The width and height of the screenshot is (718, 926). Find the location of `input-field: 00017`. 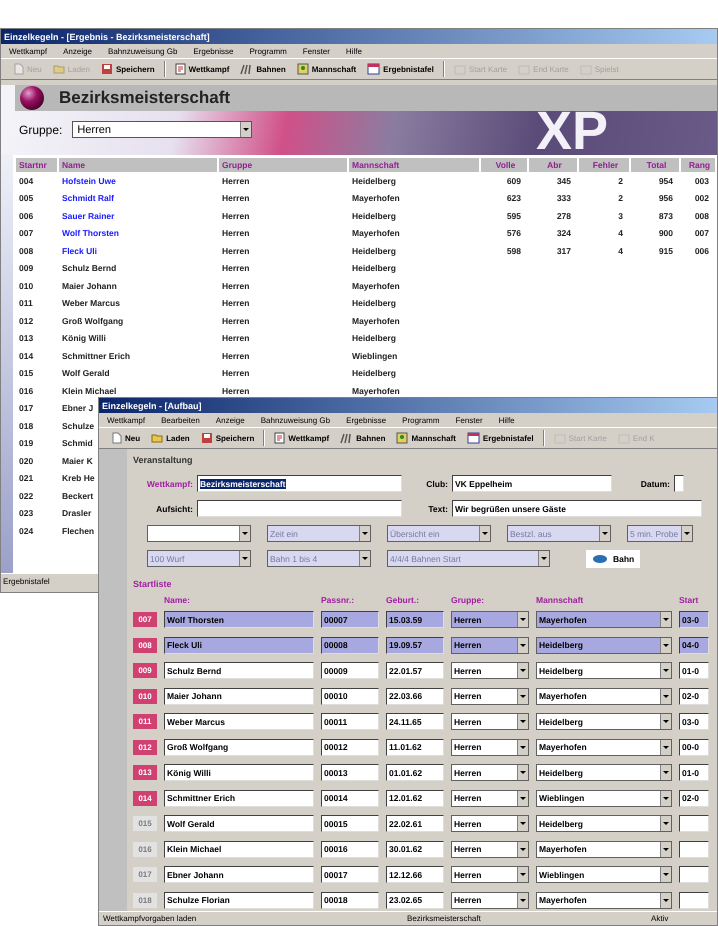

input-field: 00017 is located at coordinates (350, 875).